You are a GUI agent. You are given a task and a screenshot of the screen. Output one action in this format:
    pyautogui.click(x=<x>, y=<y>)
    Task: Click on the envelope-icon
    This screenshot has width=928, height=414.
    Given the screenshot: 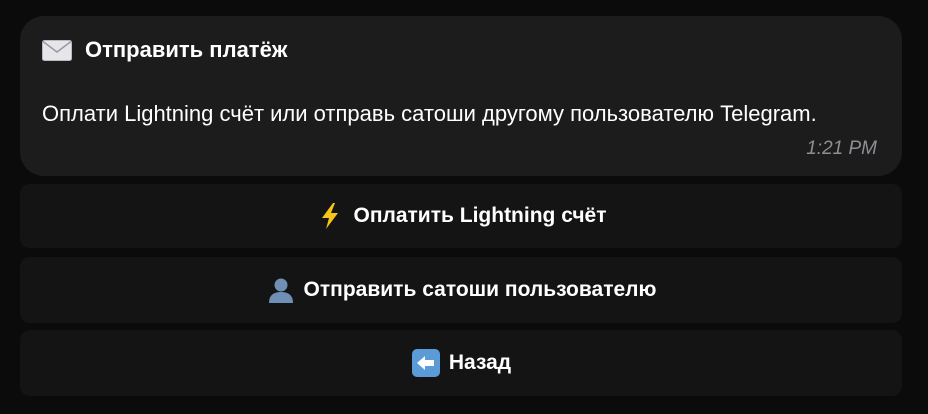 What is the action you would take?
    pyautogui.click(x=57, y=50)
    